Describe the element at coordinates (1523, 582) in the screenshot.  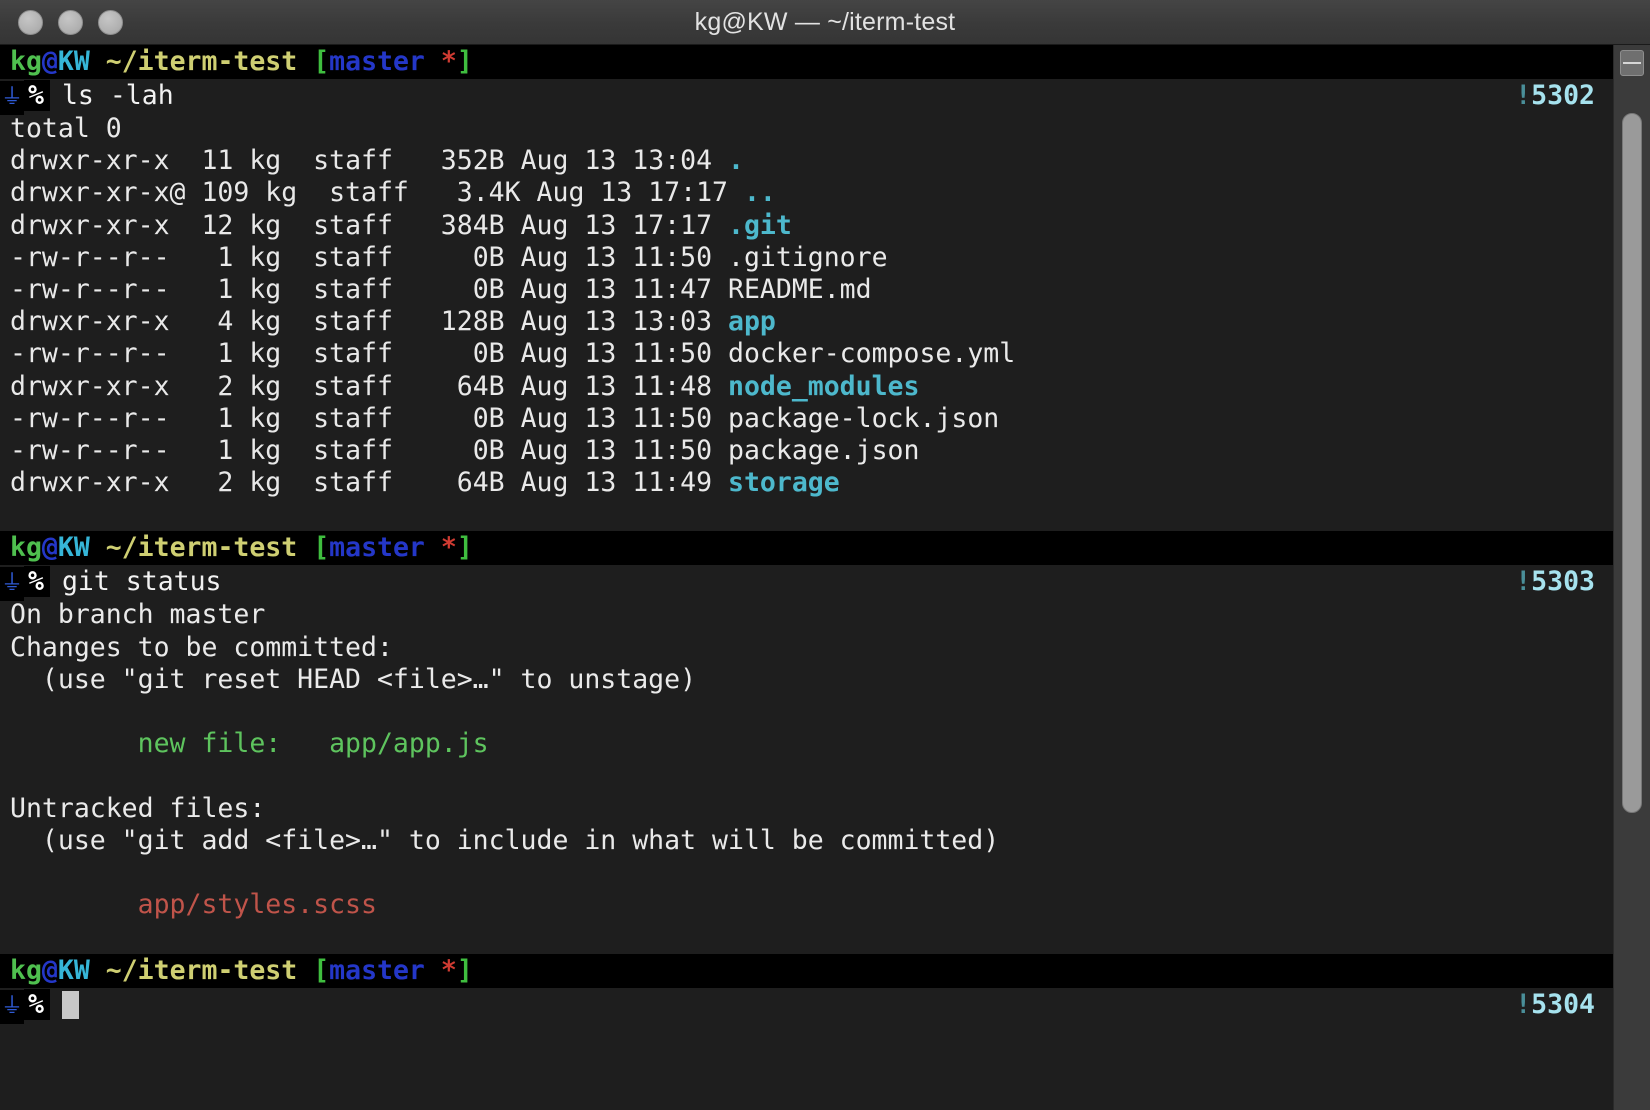
I see `badge-bang: !` at that location.